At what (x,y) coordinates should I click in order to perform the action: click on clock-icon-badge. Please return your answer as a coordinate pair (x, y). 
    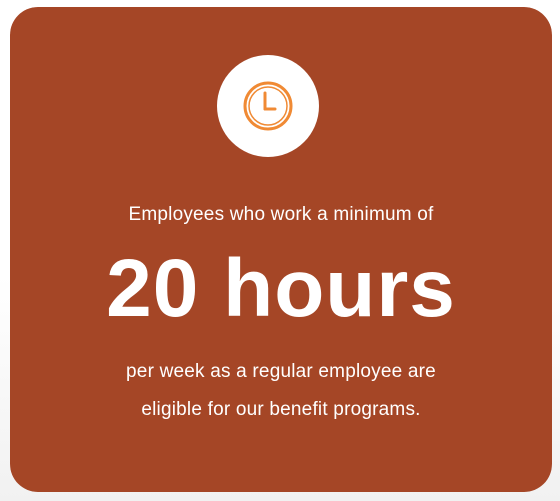
    Looking at the image, I should click on (268, 106).